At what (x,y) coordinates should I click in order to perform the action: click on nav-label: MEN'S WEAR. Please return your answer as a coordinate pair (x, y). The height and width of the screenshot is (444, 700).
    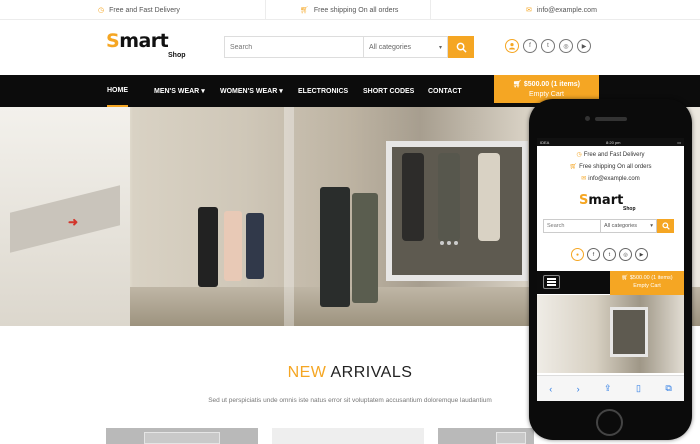
    Looking at the image, I should click on (177, 91).